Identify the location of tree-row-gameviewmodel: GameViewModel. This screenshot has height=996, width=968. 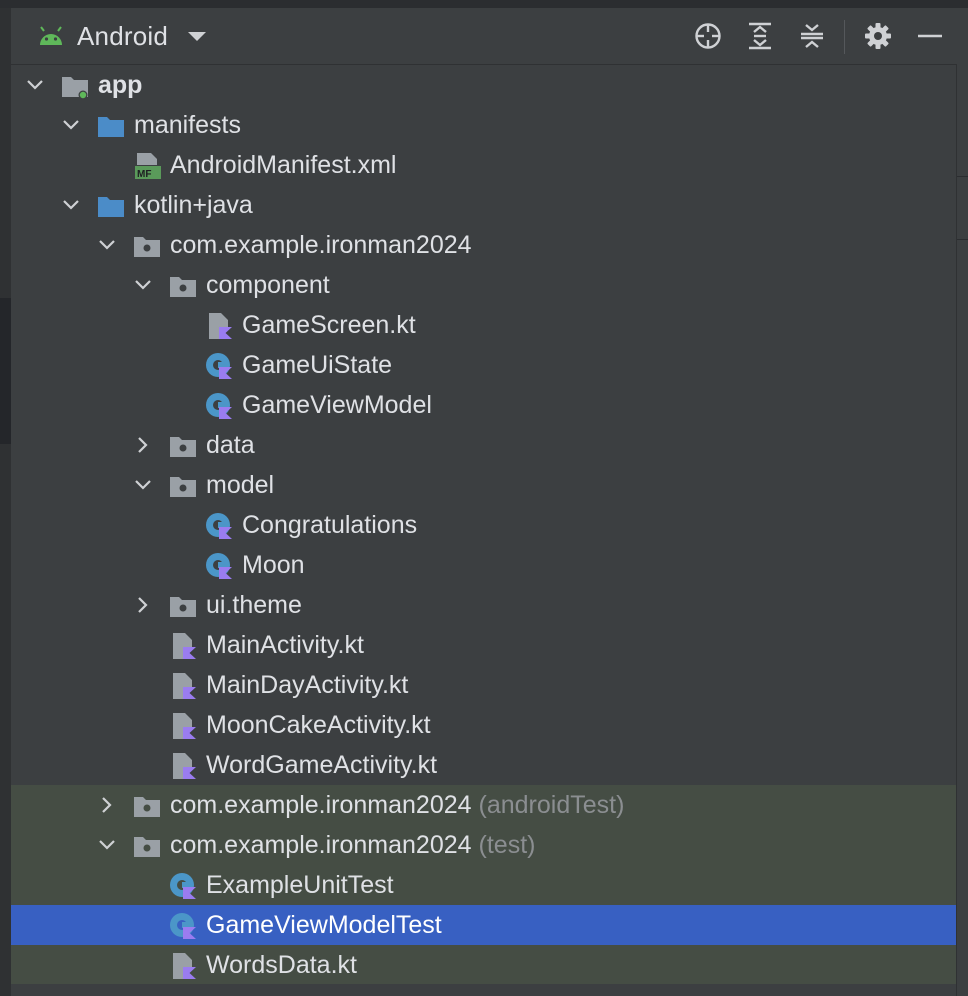
(483, 405).